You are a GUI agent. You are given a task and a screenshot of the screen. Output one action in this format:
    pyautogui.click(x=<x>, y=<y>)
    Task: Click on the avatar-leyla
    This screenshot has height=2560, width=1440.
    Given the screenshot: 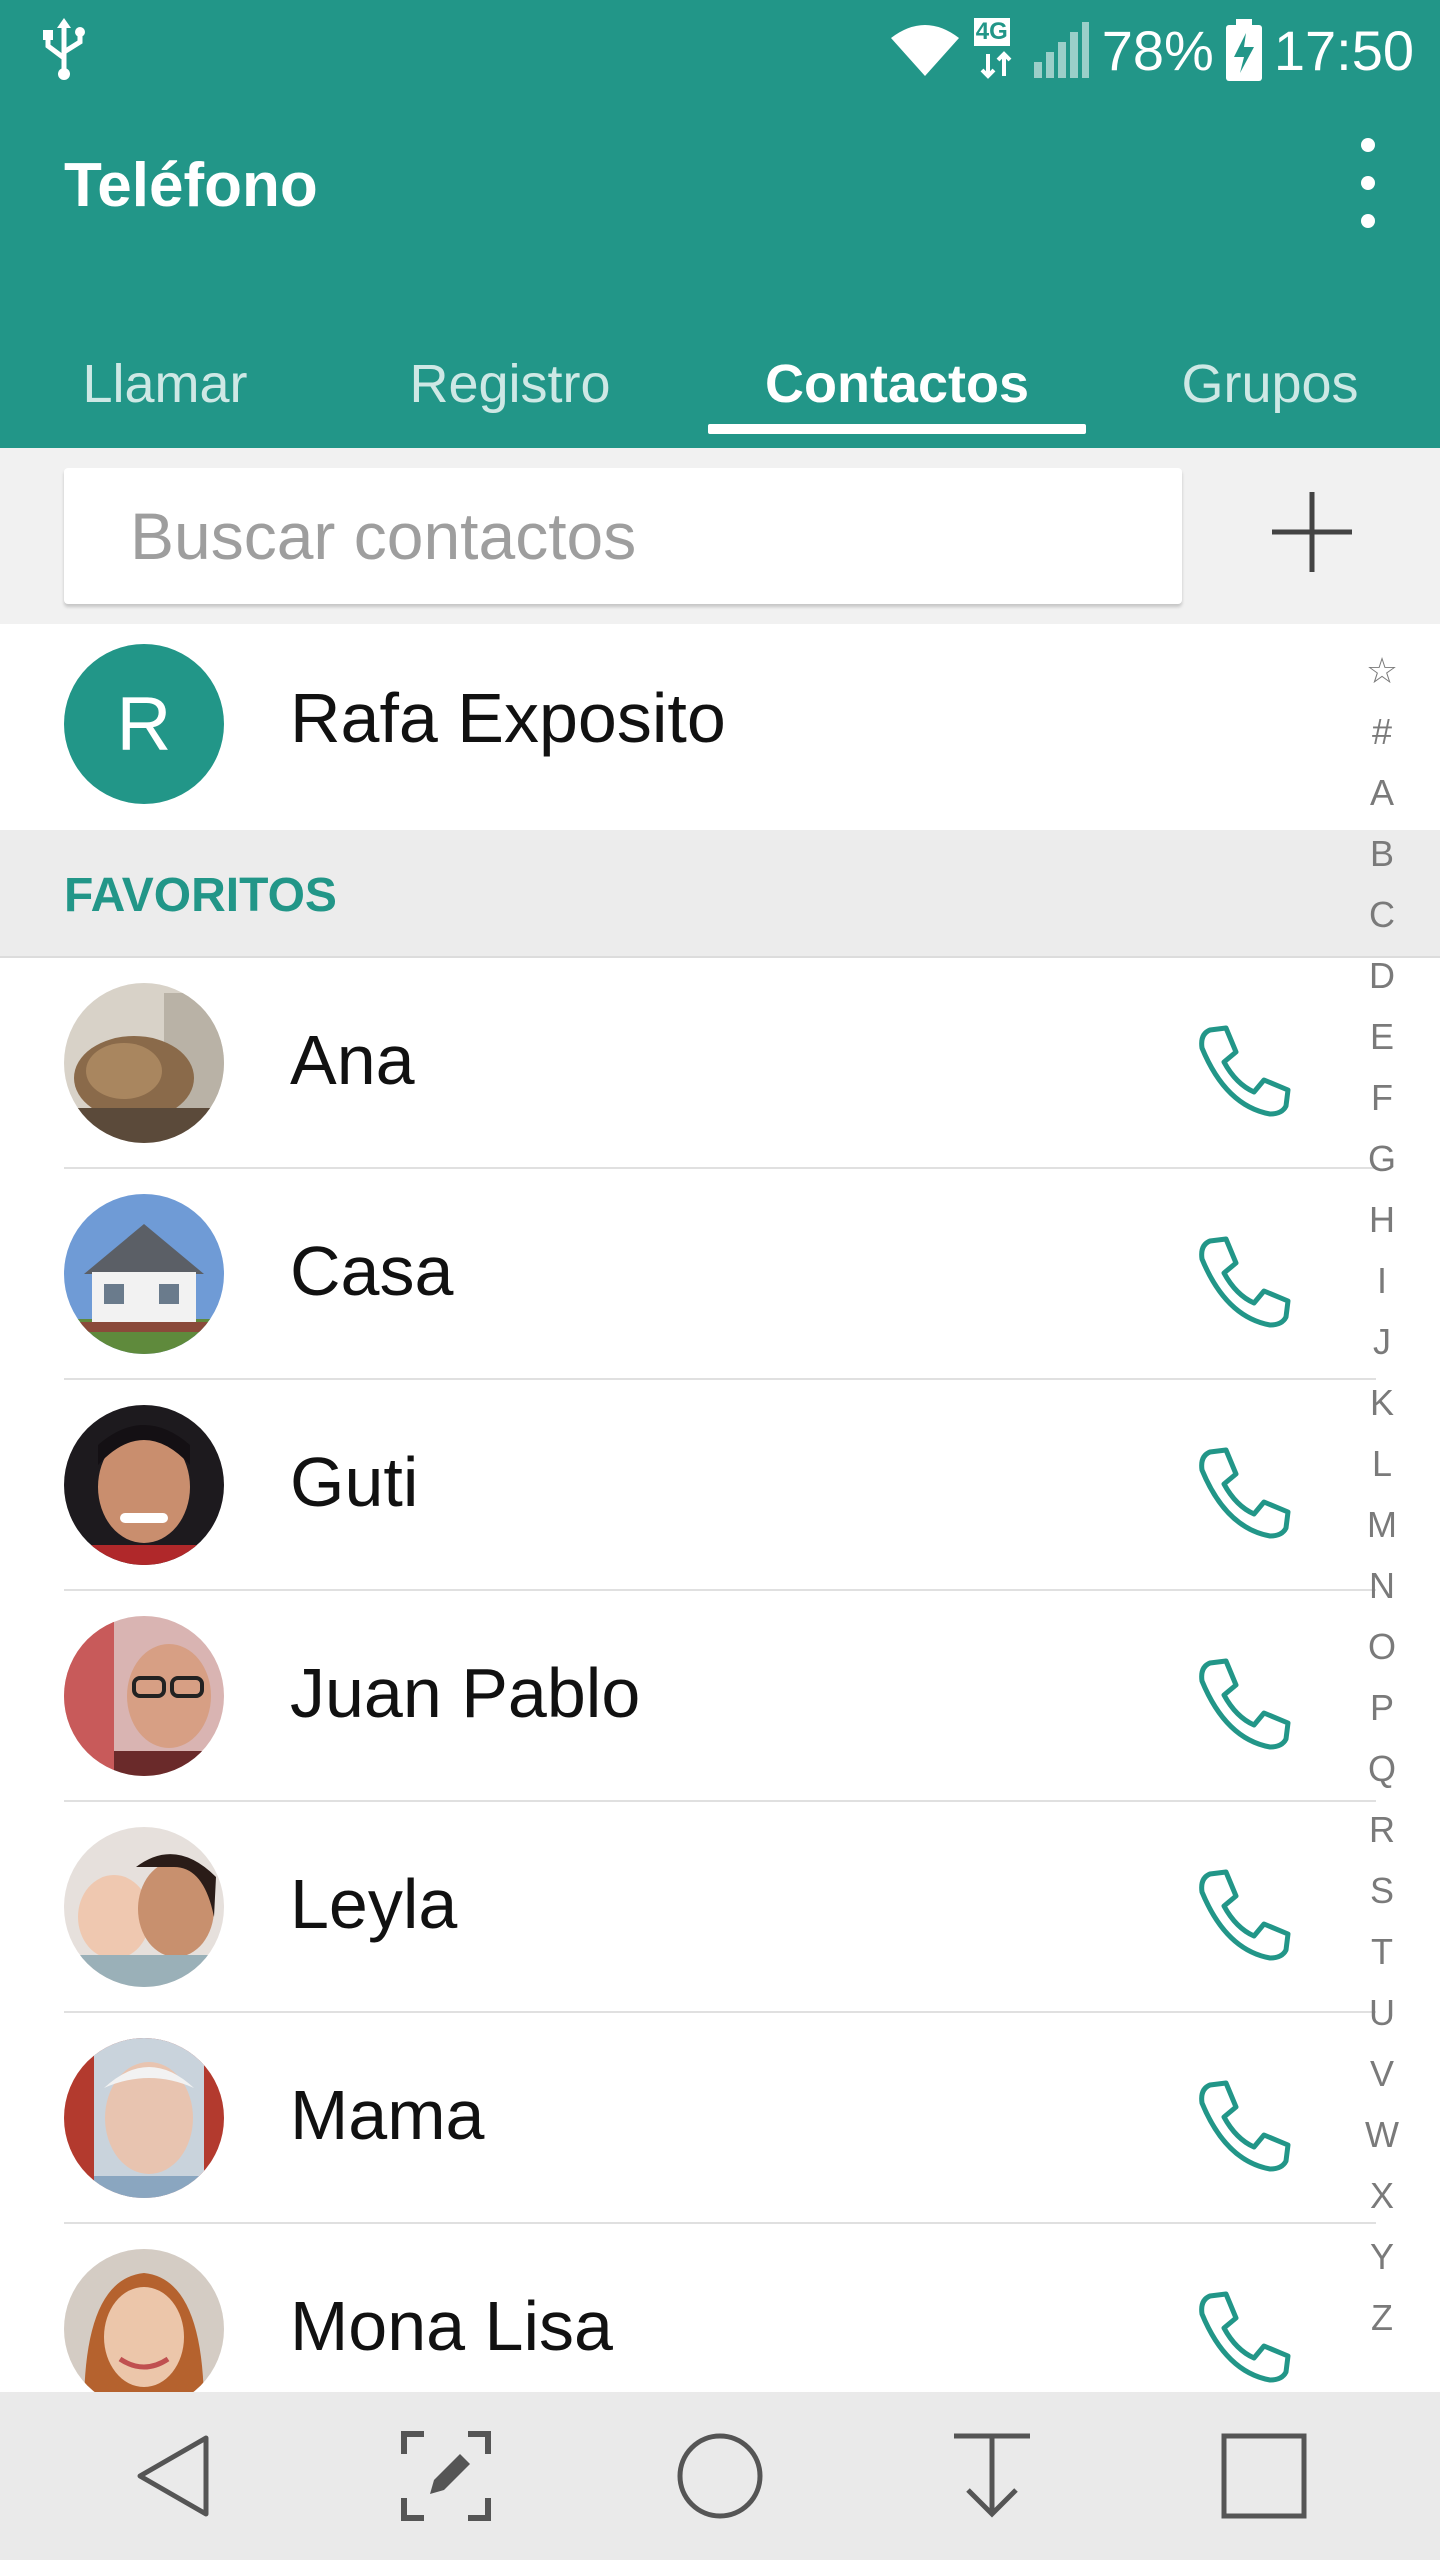 What is the action you would take?
    pyautogui.click(x=144, y=1907)
    